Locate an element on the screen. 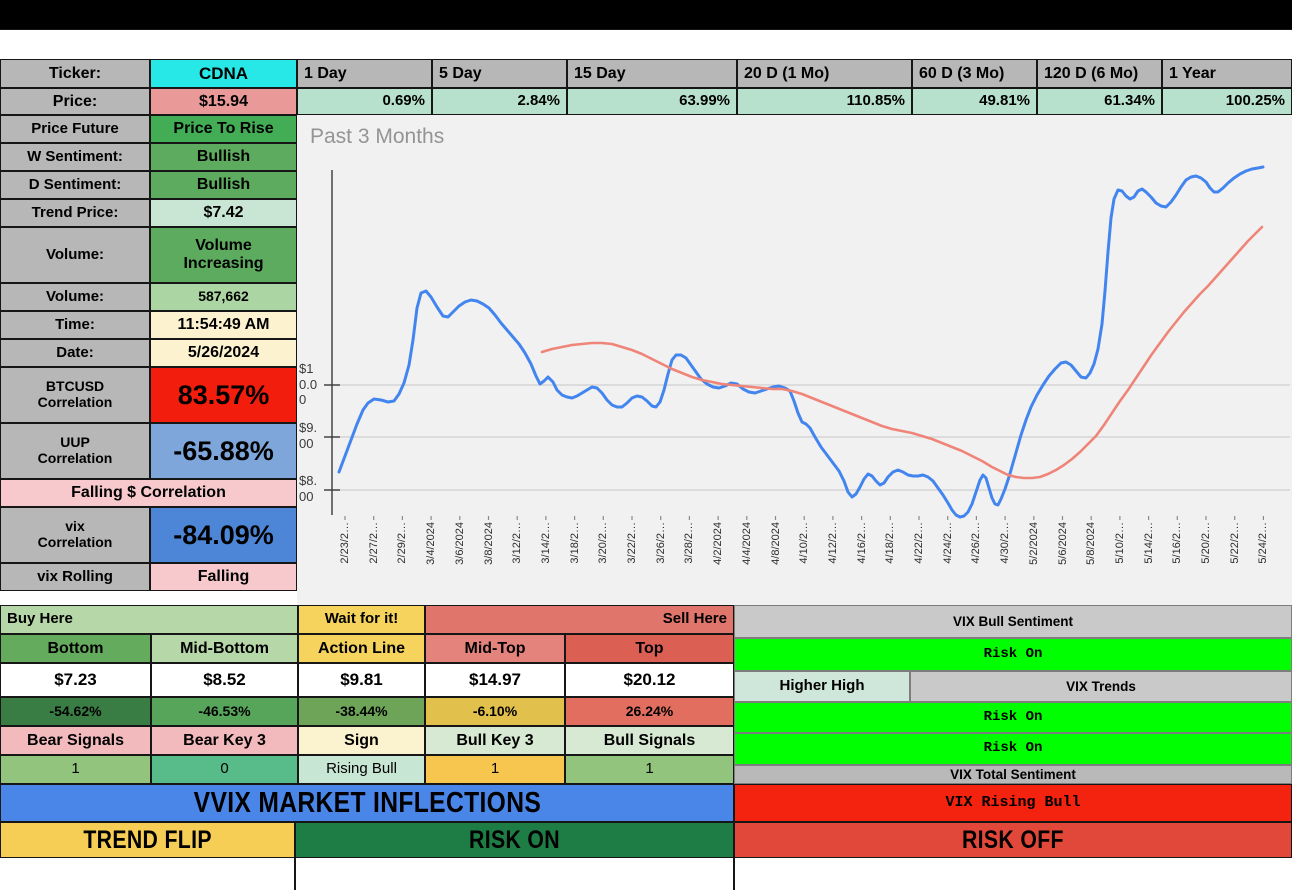  period-header: 1 Year is located at coordinates (1227, 73).